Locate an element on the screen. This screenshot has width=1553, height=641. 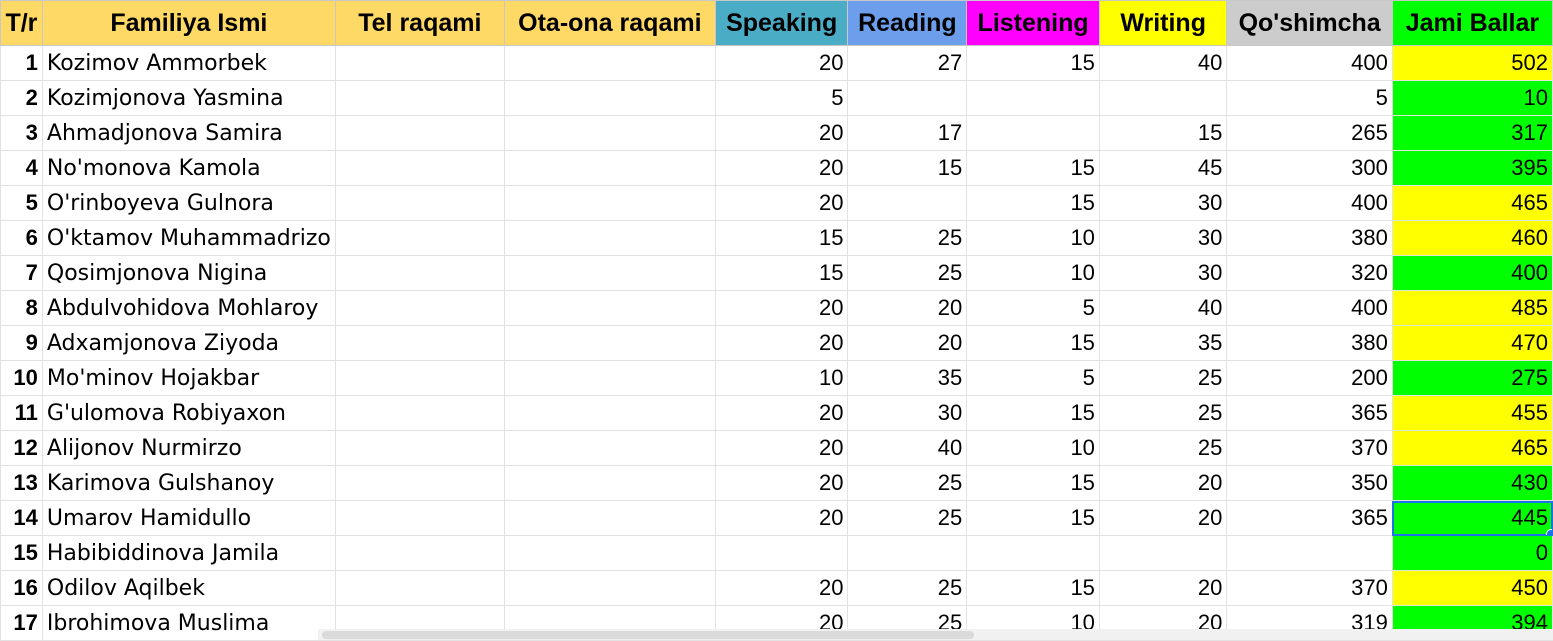
cell-qoshimcha: 265 is located at coordinates (1309, 133).